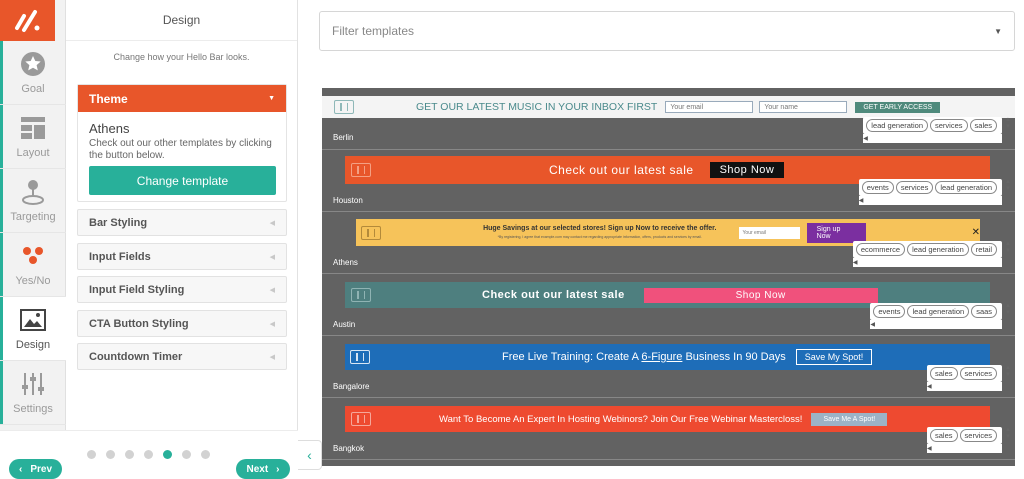  Describe the element at coordinates (553, 295) in the screenshot. I see `bar-text: Check out our latest sale` at that location.